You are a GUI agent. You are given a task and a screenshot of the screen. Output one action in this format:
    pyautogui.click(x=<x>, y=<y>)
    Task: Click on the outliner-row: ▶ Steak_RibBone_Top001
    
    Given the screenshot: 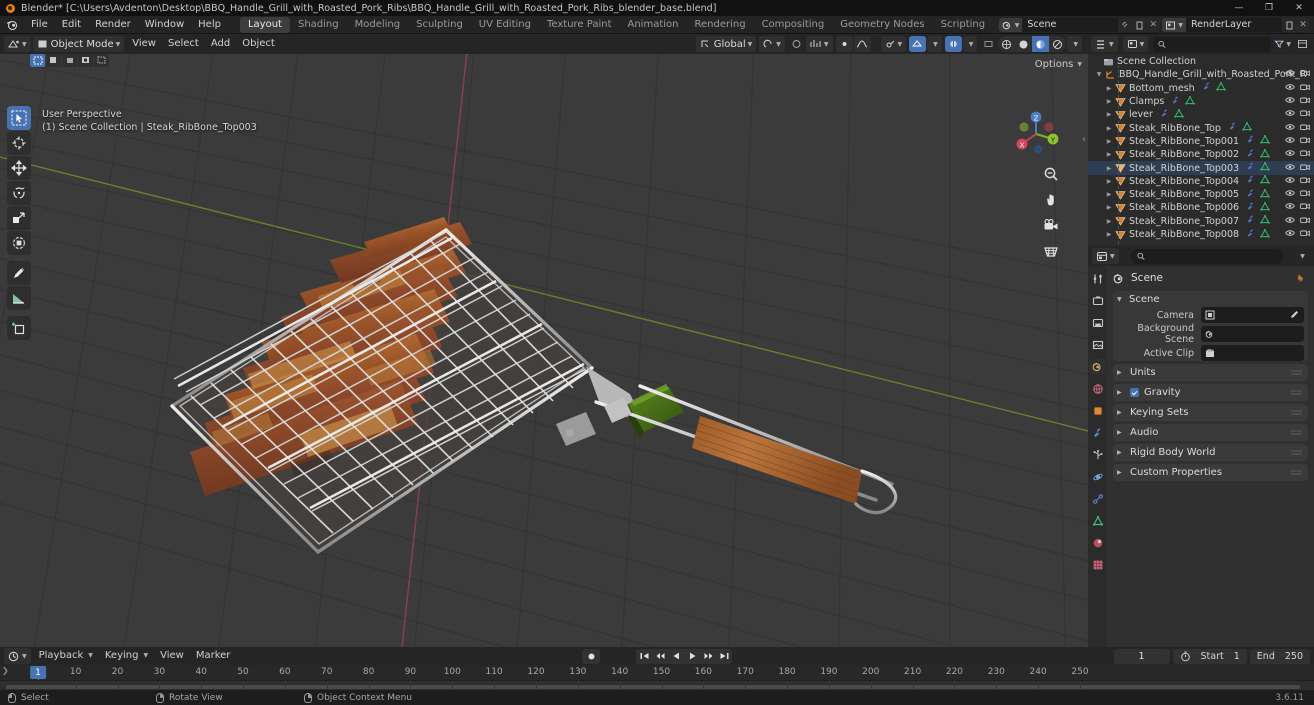 What is the action you would take?
    pyautogui.click(x=1201, y=141)
    